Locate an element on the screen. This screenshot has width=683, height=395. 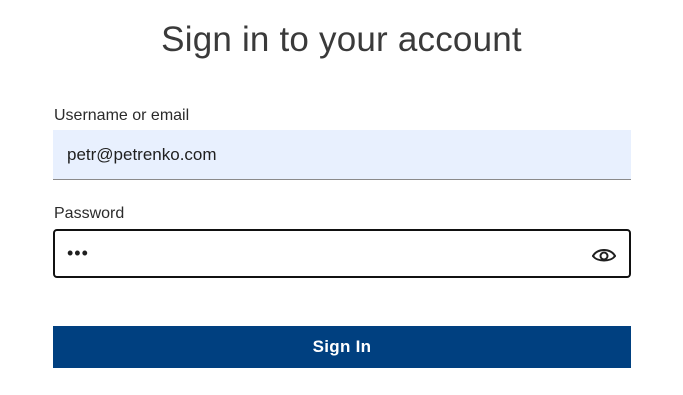
sign-in-button: Sign In is located at coordinates (342, 347).